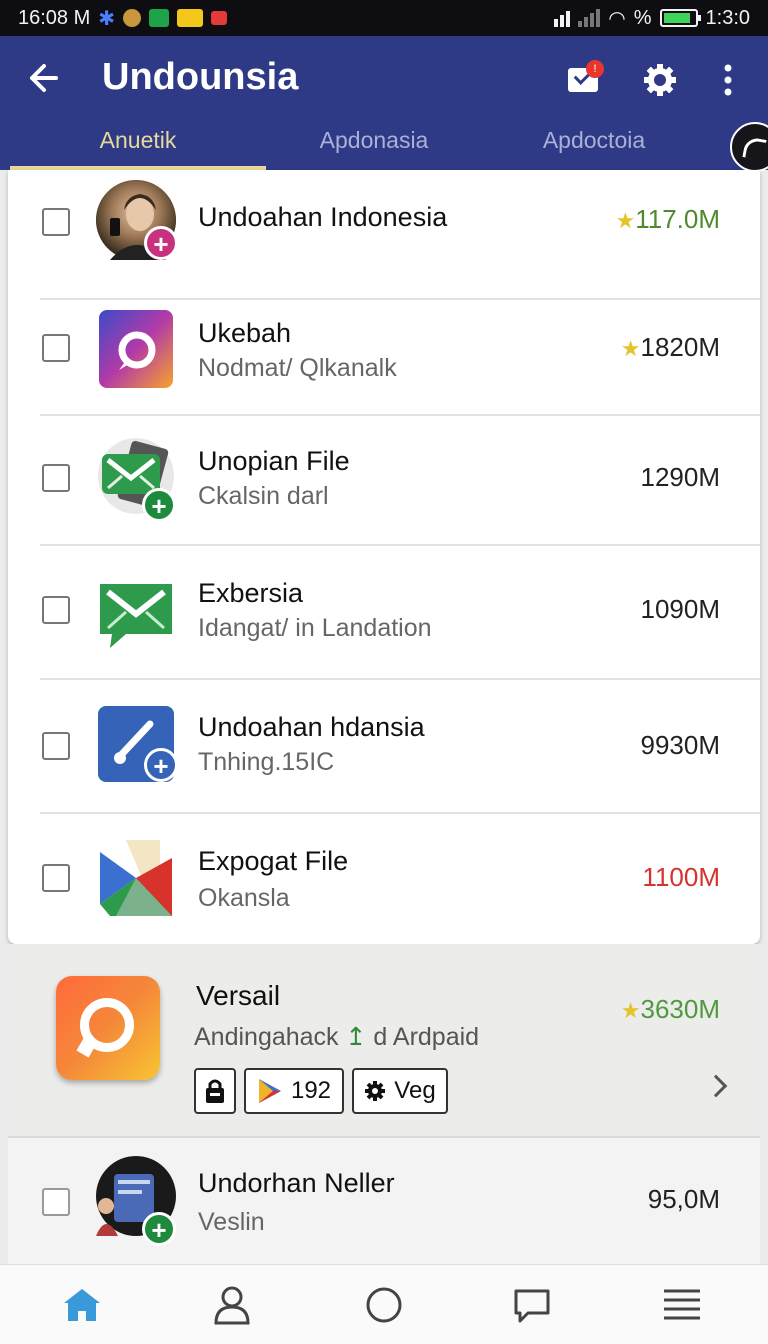  I want to click on app-name: Ukebah, so click(245, 333).